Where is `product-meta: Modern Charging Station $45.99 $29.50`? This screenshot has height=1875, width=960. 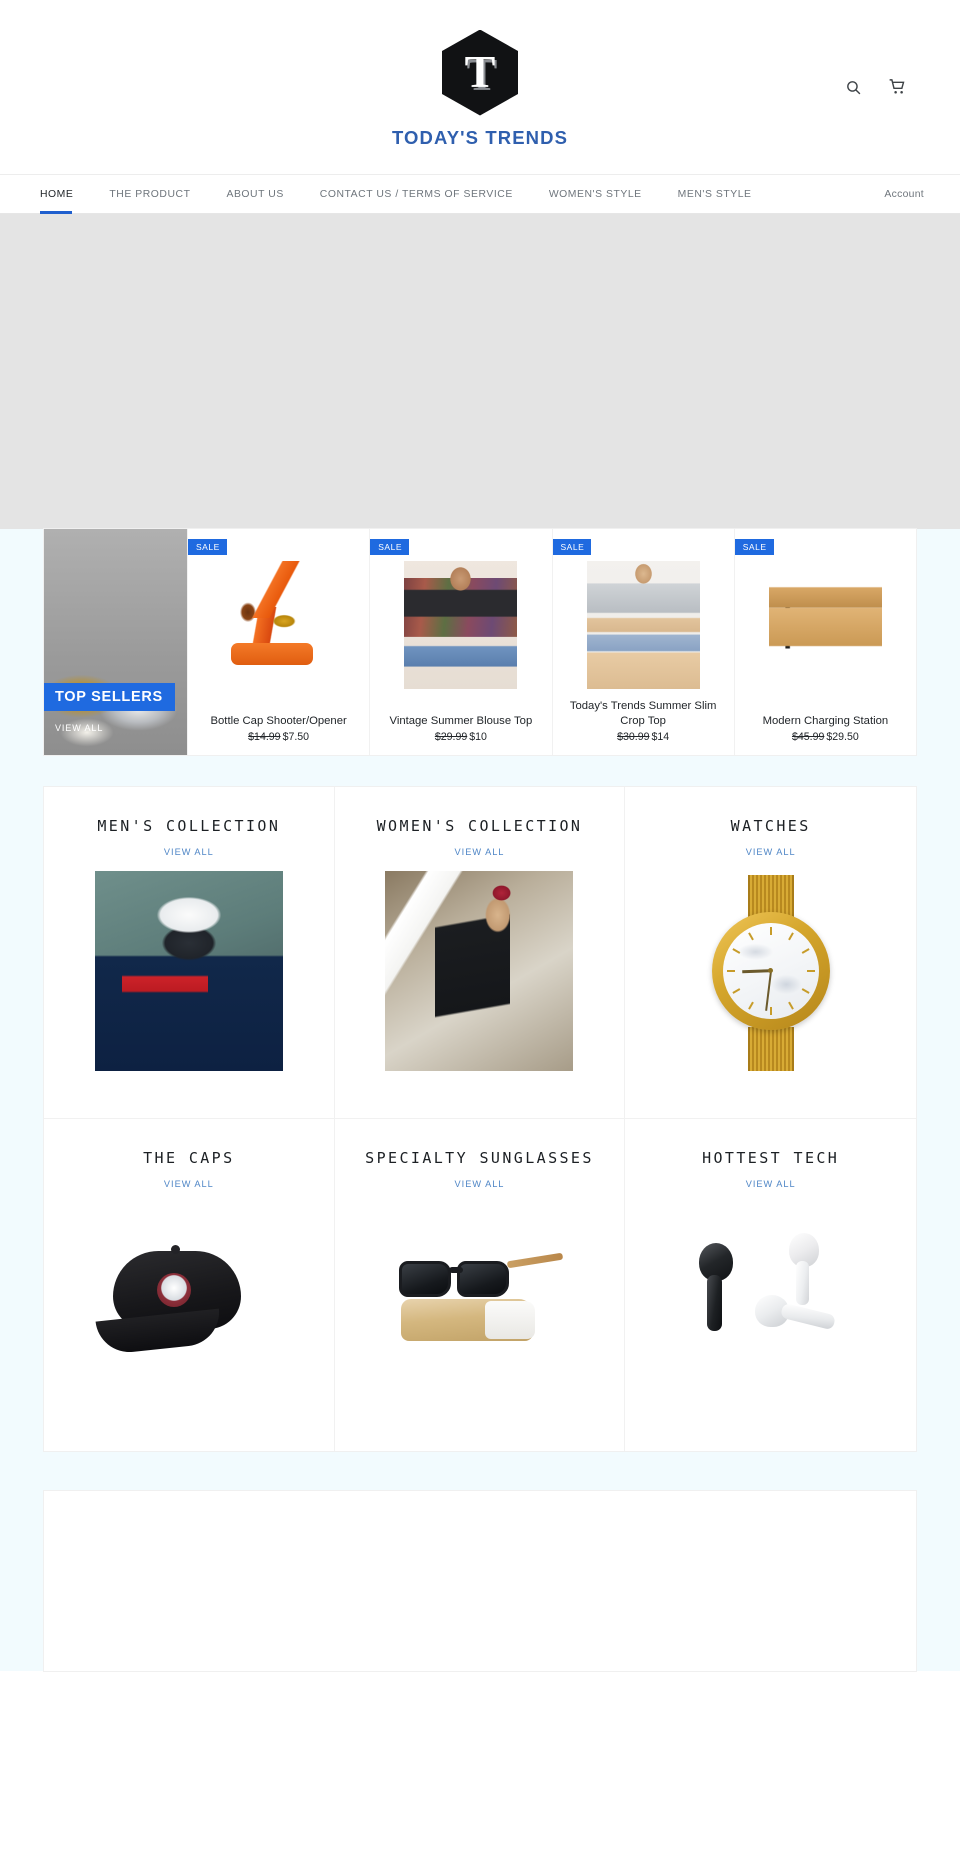
product-meta: Modern Charging Station $45.99 $29.50 is located at coordinates (825, 734).